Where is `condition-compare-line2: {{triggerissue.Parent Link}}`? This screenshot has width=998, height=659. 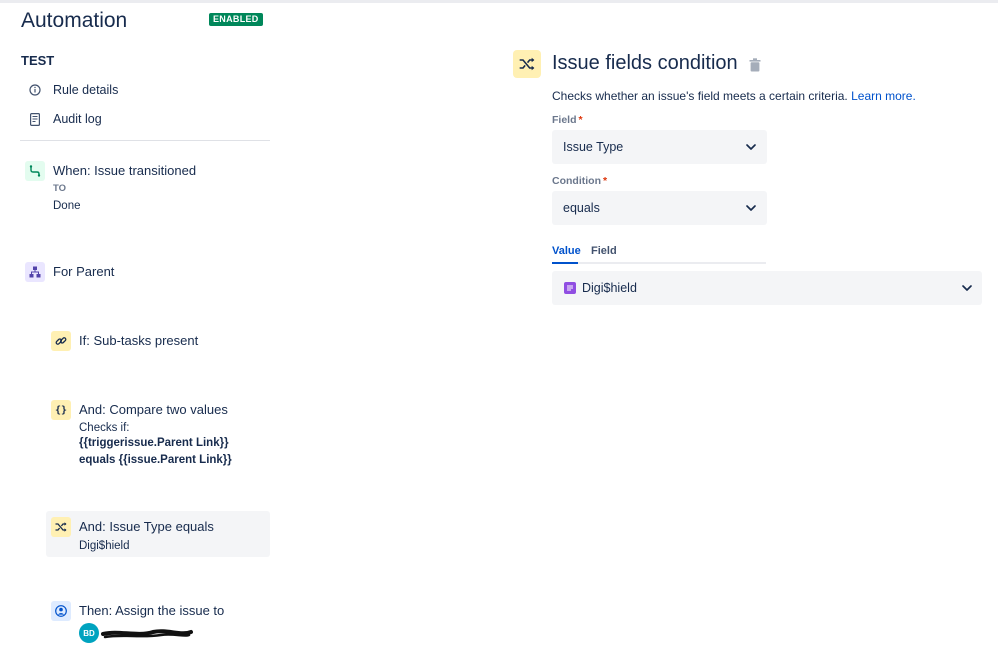
condition-compare-line2: {{triggerissue.Parent Link}} is located at coordinates (154, 443).